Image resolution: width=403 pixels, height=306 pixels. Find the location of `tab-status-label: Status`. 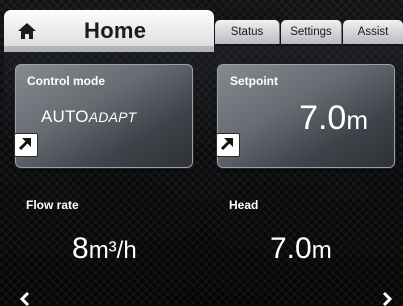

tab-status-label: Status is located at coordinates (247, 32).